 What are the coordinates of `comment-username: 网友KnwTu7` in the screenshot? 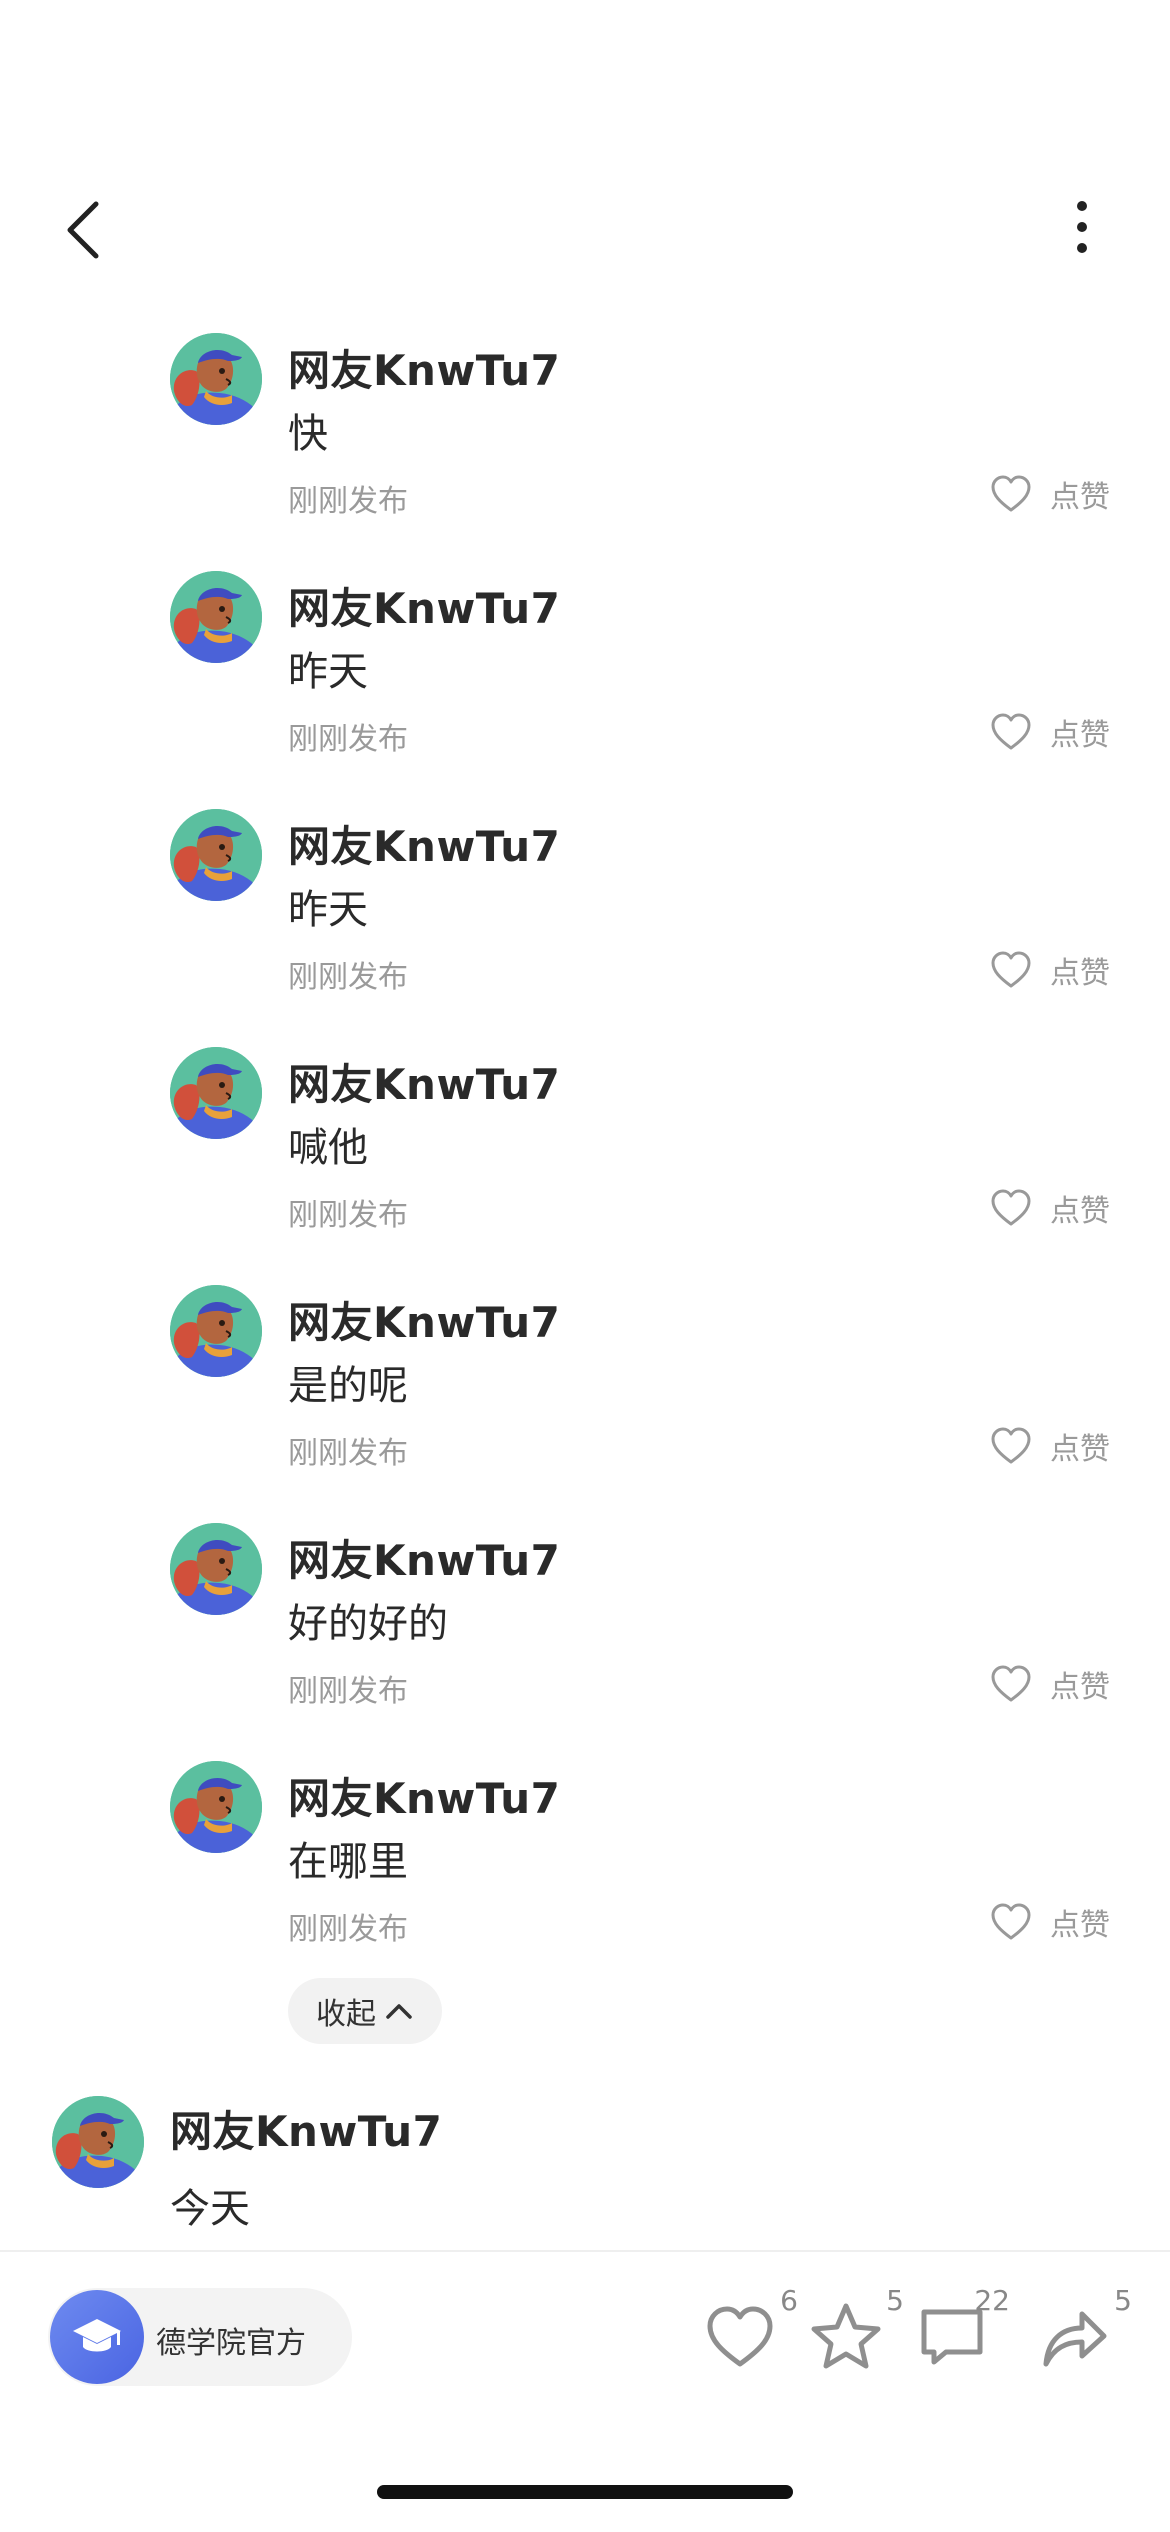 It's located at (306, 2128).